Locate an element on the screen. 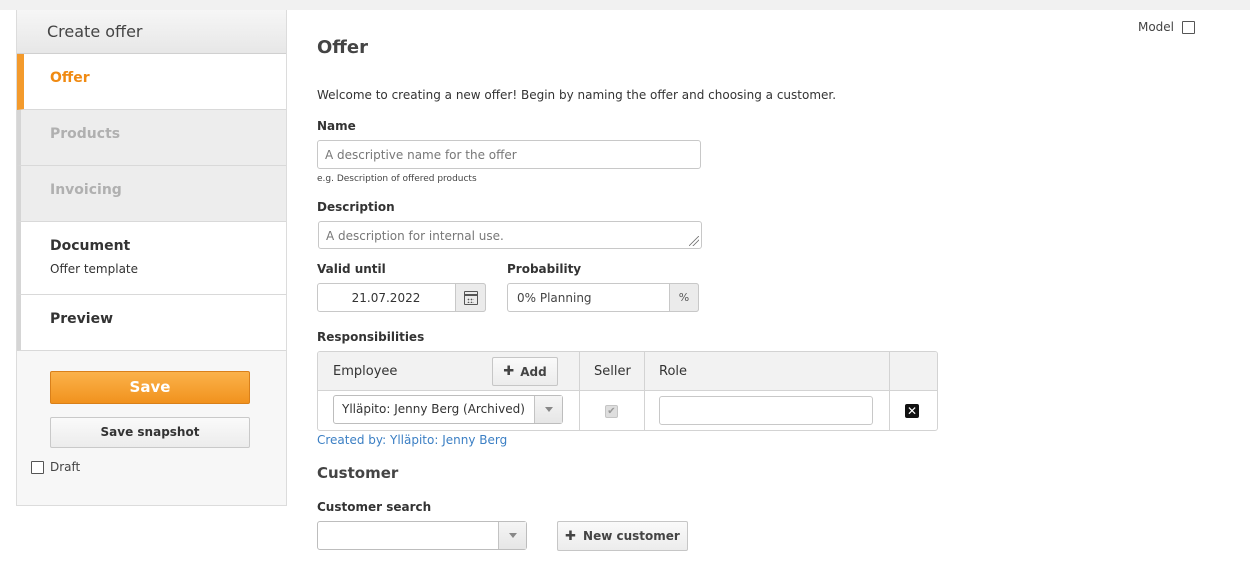  model-checkbox is located at coordinates (1188, 27).